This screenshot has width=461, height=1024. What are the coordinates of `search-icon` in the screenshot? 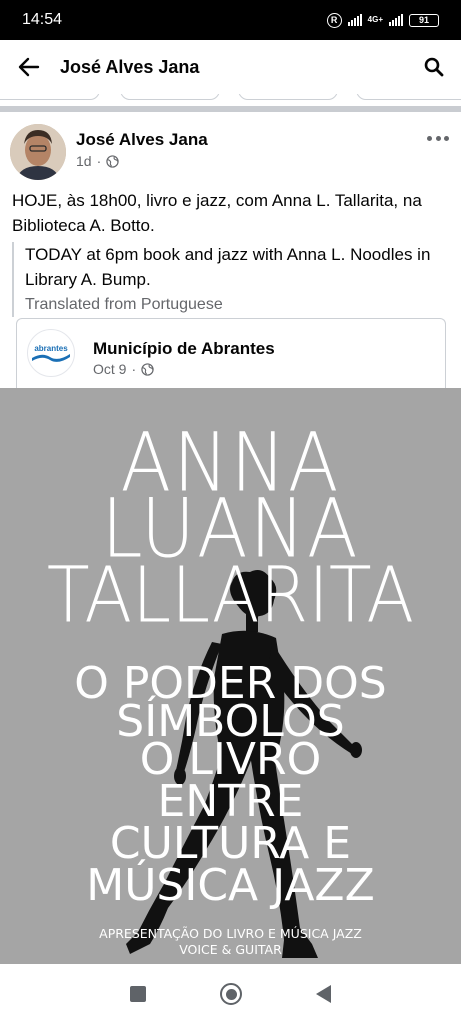 It's located at (434, 67).